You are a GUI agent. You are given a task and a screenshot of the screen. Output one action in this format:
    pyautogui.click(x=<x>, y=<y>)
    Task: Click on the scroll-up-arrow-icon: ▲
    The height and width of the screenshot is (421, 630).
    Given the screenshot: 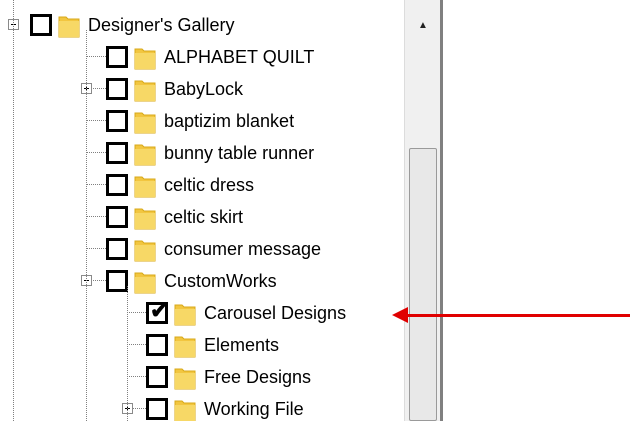 What is the action you would take?
    pyautogui.click(x=423, y=25)
    